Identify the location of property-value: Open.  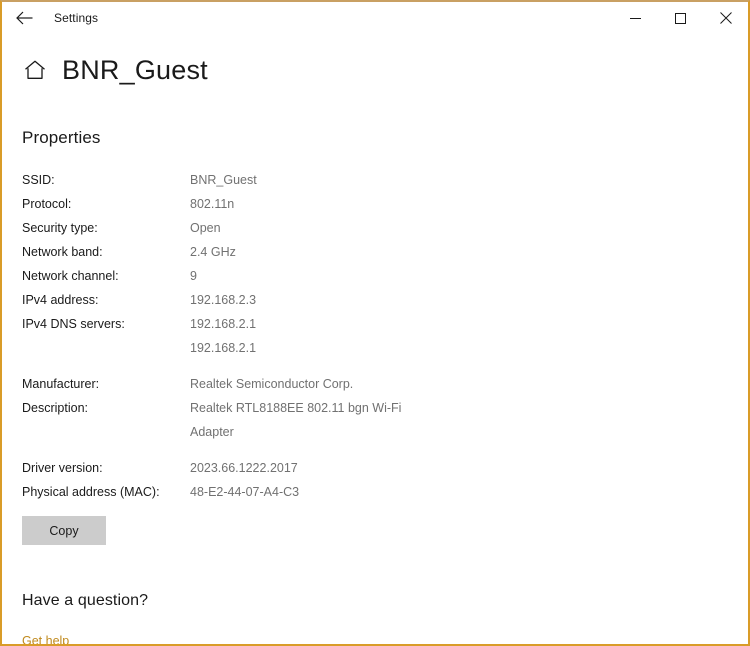
(205, 228).